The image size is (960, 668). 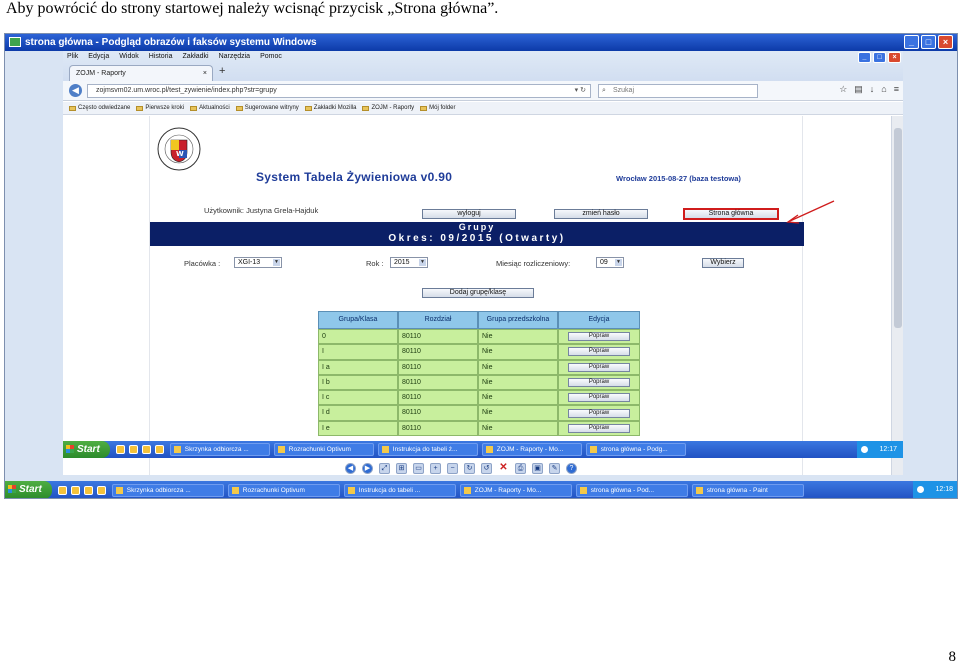 I want to click on choose-button: Wybierz, so click(x=723, y=263).